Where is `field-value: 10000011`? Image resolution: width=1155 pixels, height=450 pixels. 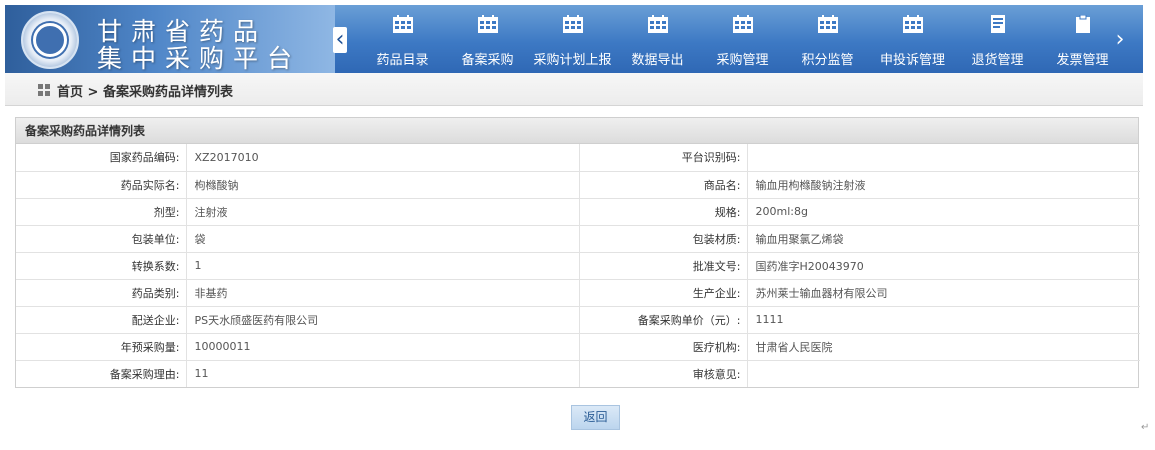 field-value: 10000011 is located at coordinates (383, 346).